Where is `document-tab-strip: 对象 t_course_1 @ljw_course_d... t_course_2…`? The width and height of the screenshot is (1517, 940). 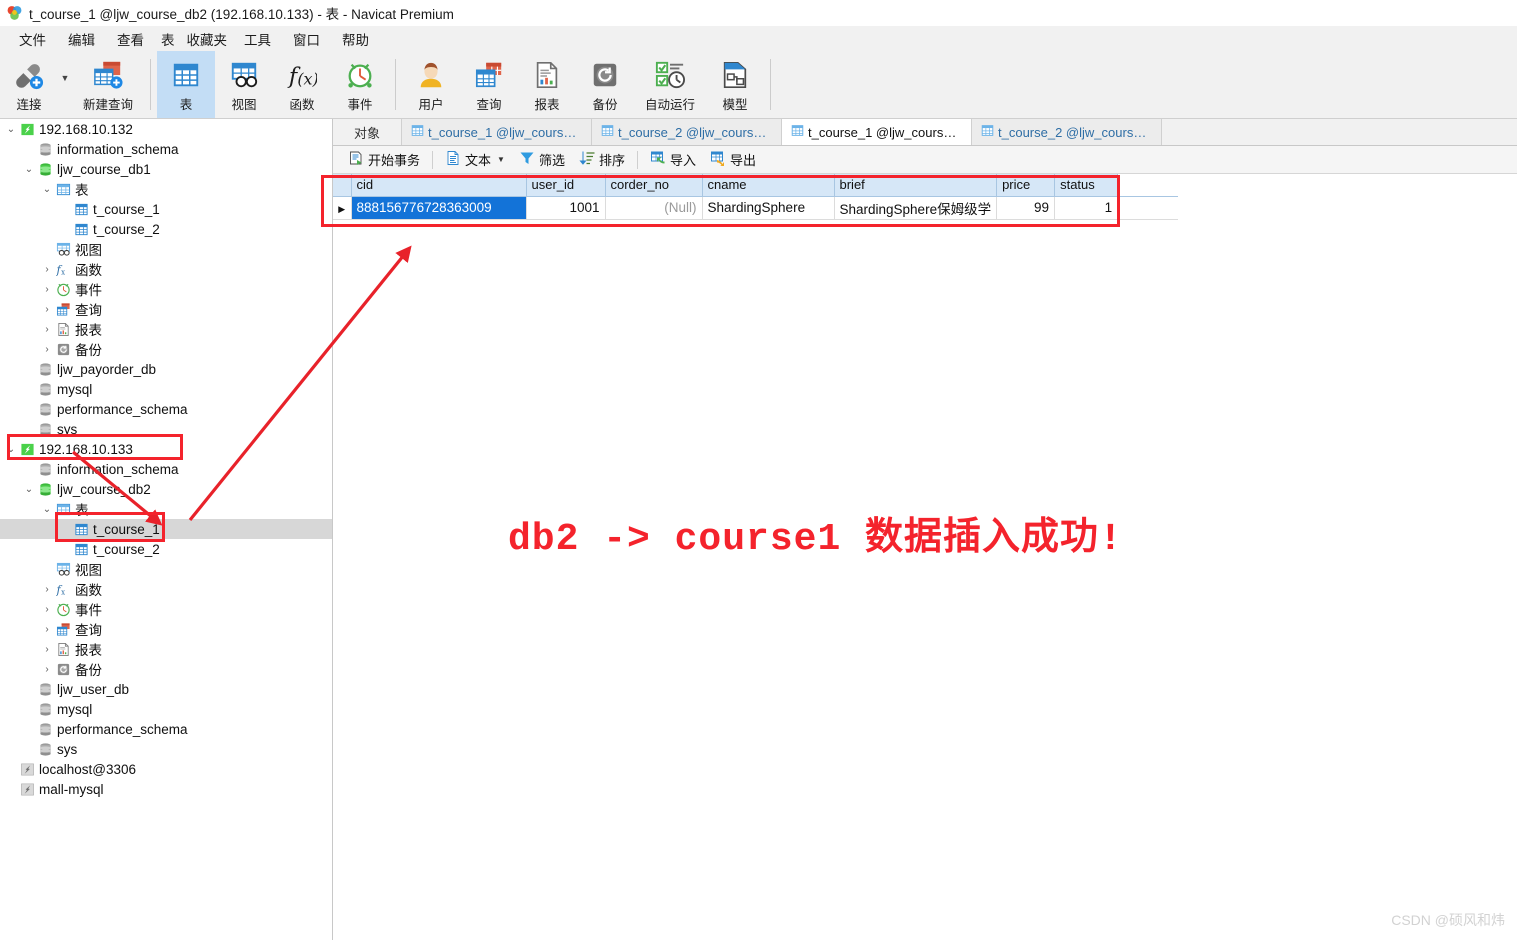 document-tab-strip: 对象 t_course_1 @ljw_course_d... t_course_2… is located at coordinates (925, 132).